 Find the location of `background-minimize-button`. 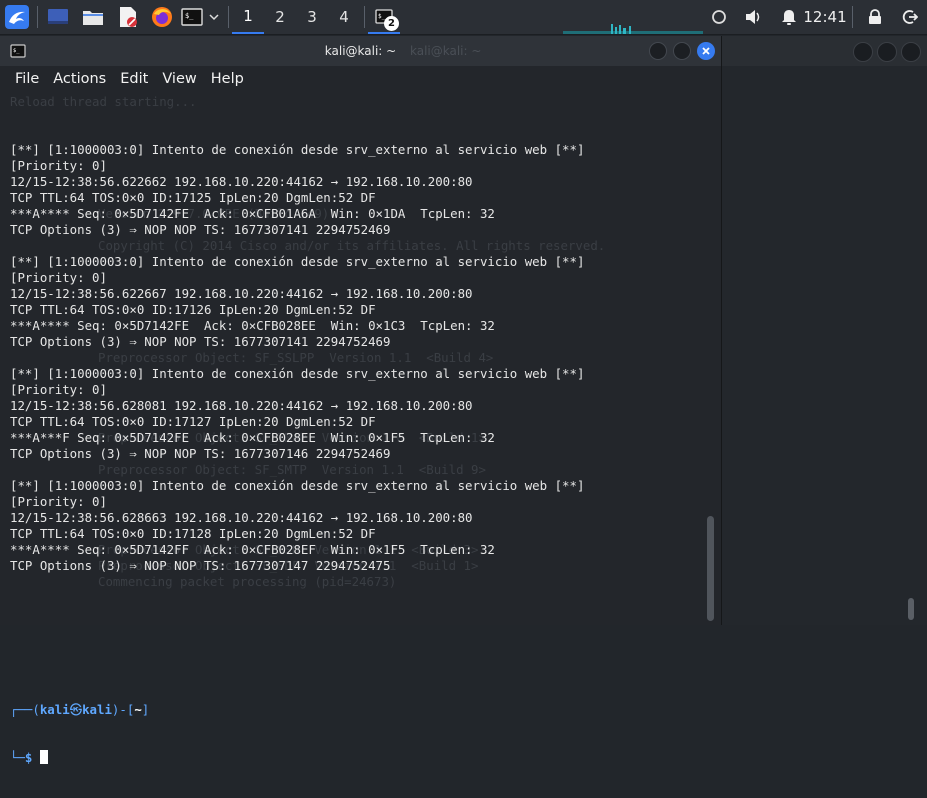

background-minimize-button is located at coordinates (863, 52).